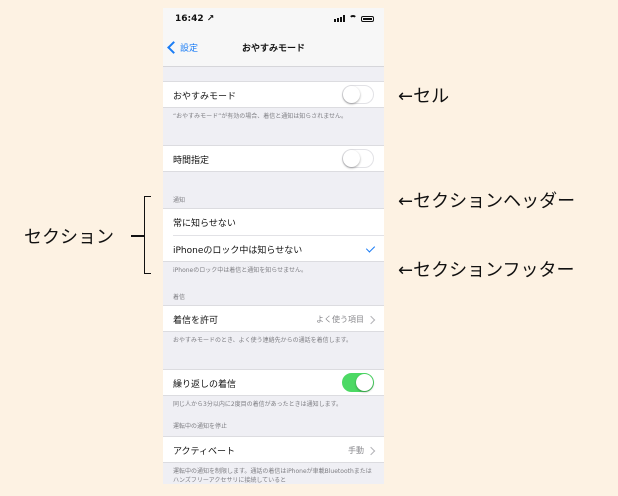 The image size is (618, 496). I want to click on status-bar: 16:42 ↗, so click(273, 19).